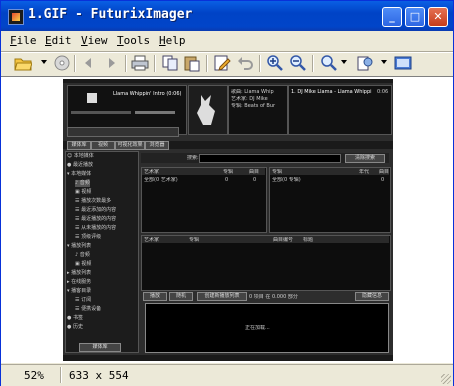 The image size is (454, 386). I want to click on magnifier-icon, so click(329, 63).